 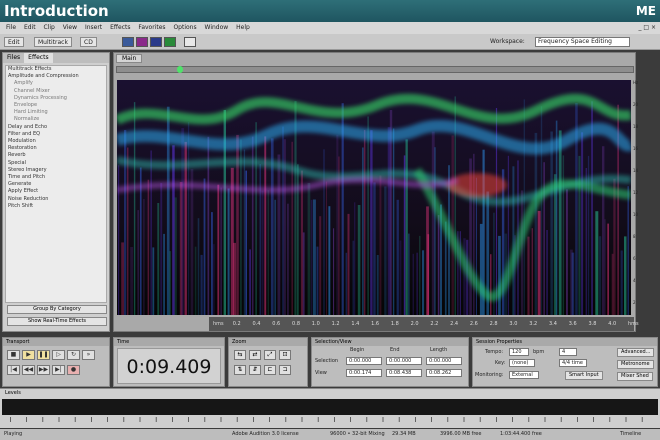 What do you see at coordinates (56, 127) in the screenshot?
I see `effects-tree-item: Delay and Echo` at bounding box center [56, 127].